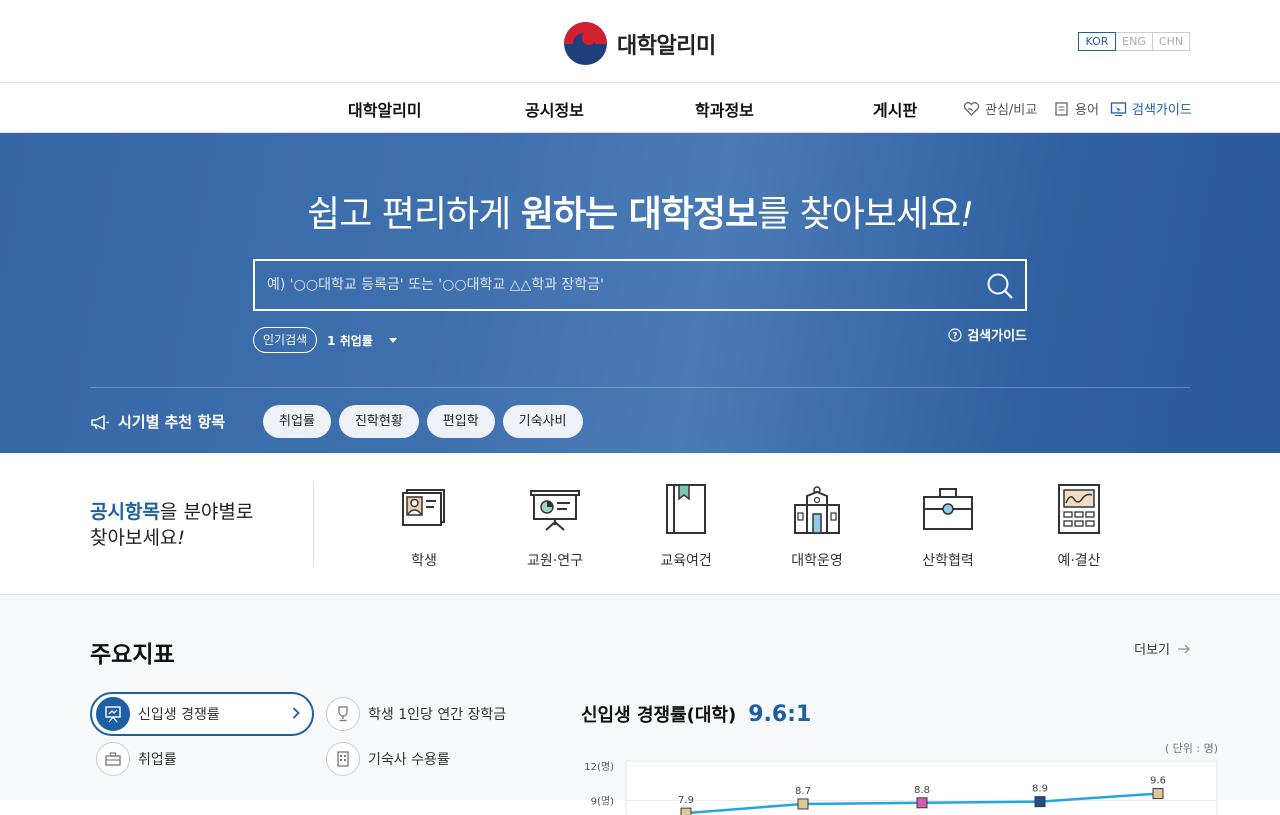 Image resolution: width=1280 pixels, height=815 pixels. Describe the element at coordinates (285, 340) in the screenshot. I see `popular-search-tag: 인기검색` at that location.